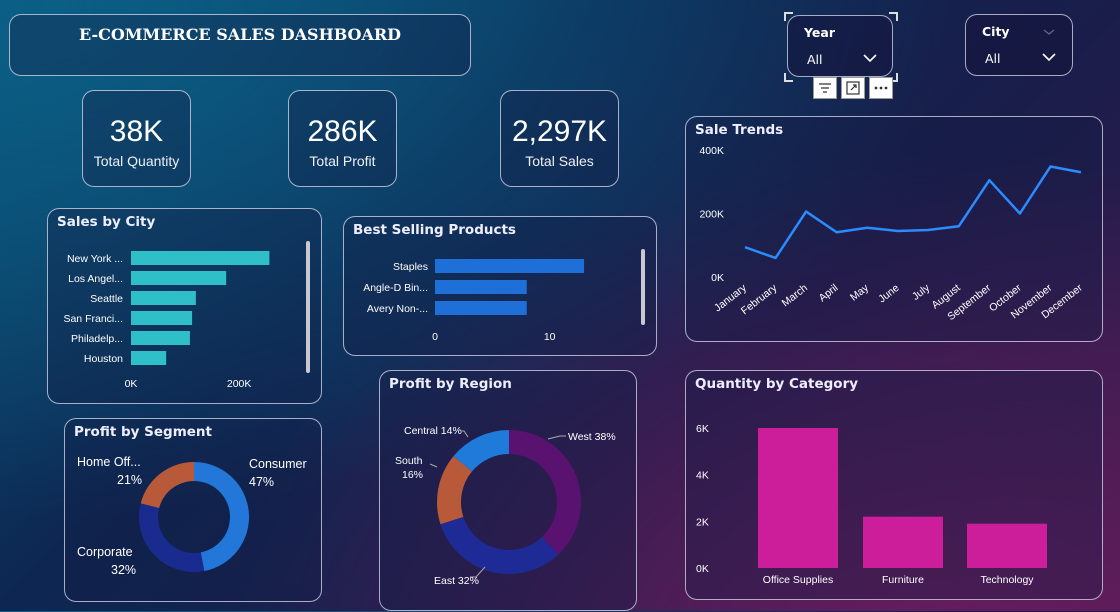  What do you see at coordinates (123, 570) in the screenshot?
I see `slice-value: 32%` at bounding box center [123, 570].